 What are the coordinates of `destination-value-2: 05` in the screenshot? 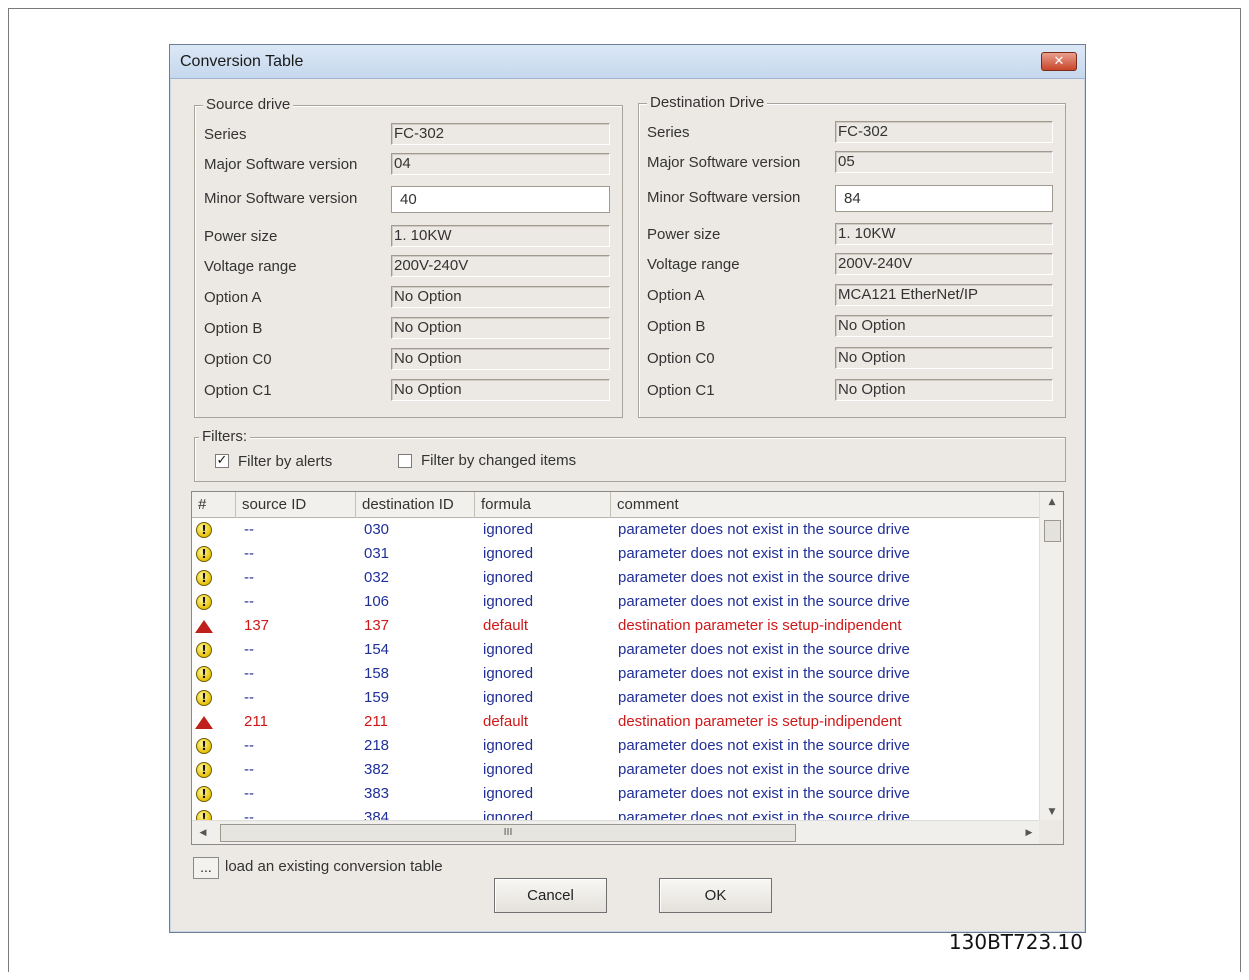 It's located at (944, 162).